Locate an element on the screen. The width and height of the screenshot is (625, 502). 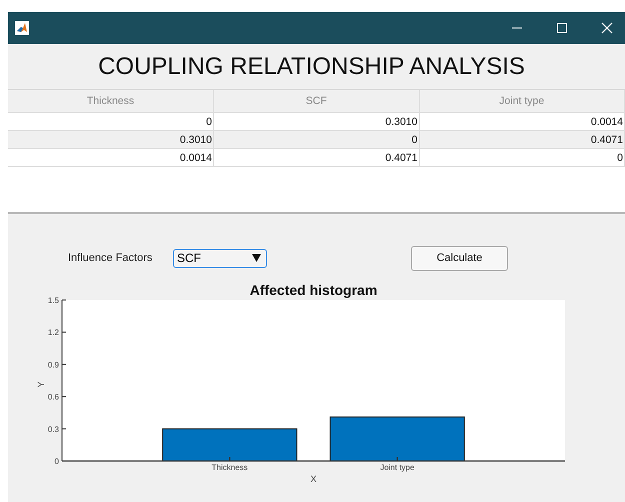
app-title: COUPLING RELATIONSHIP ANALYSIS is located at coordinates (311, 66).